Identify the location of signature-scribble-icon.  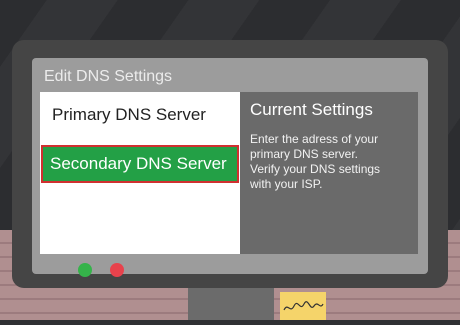
(303, 306).